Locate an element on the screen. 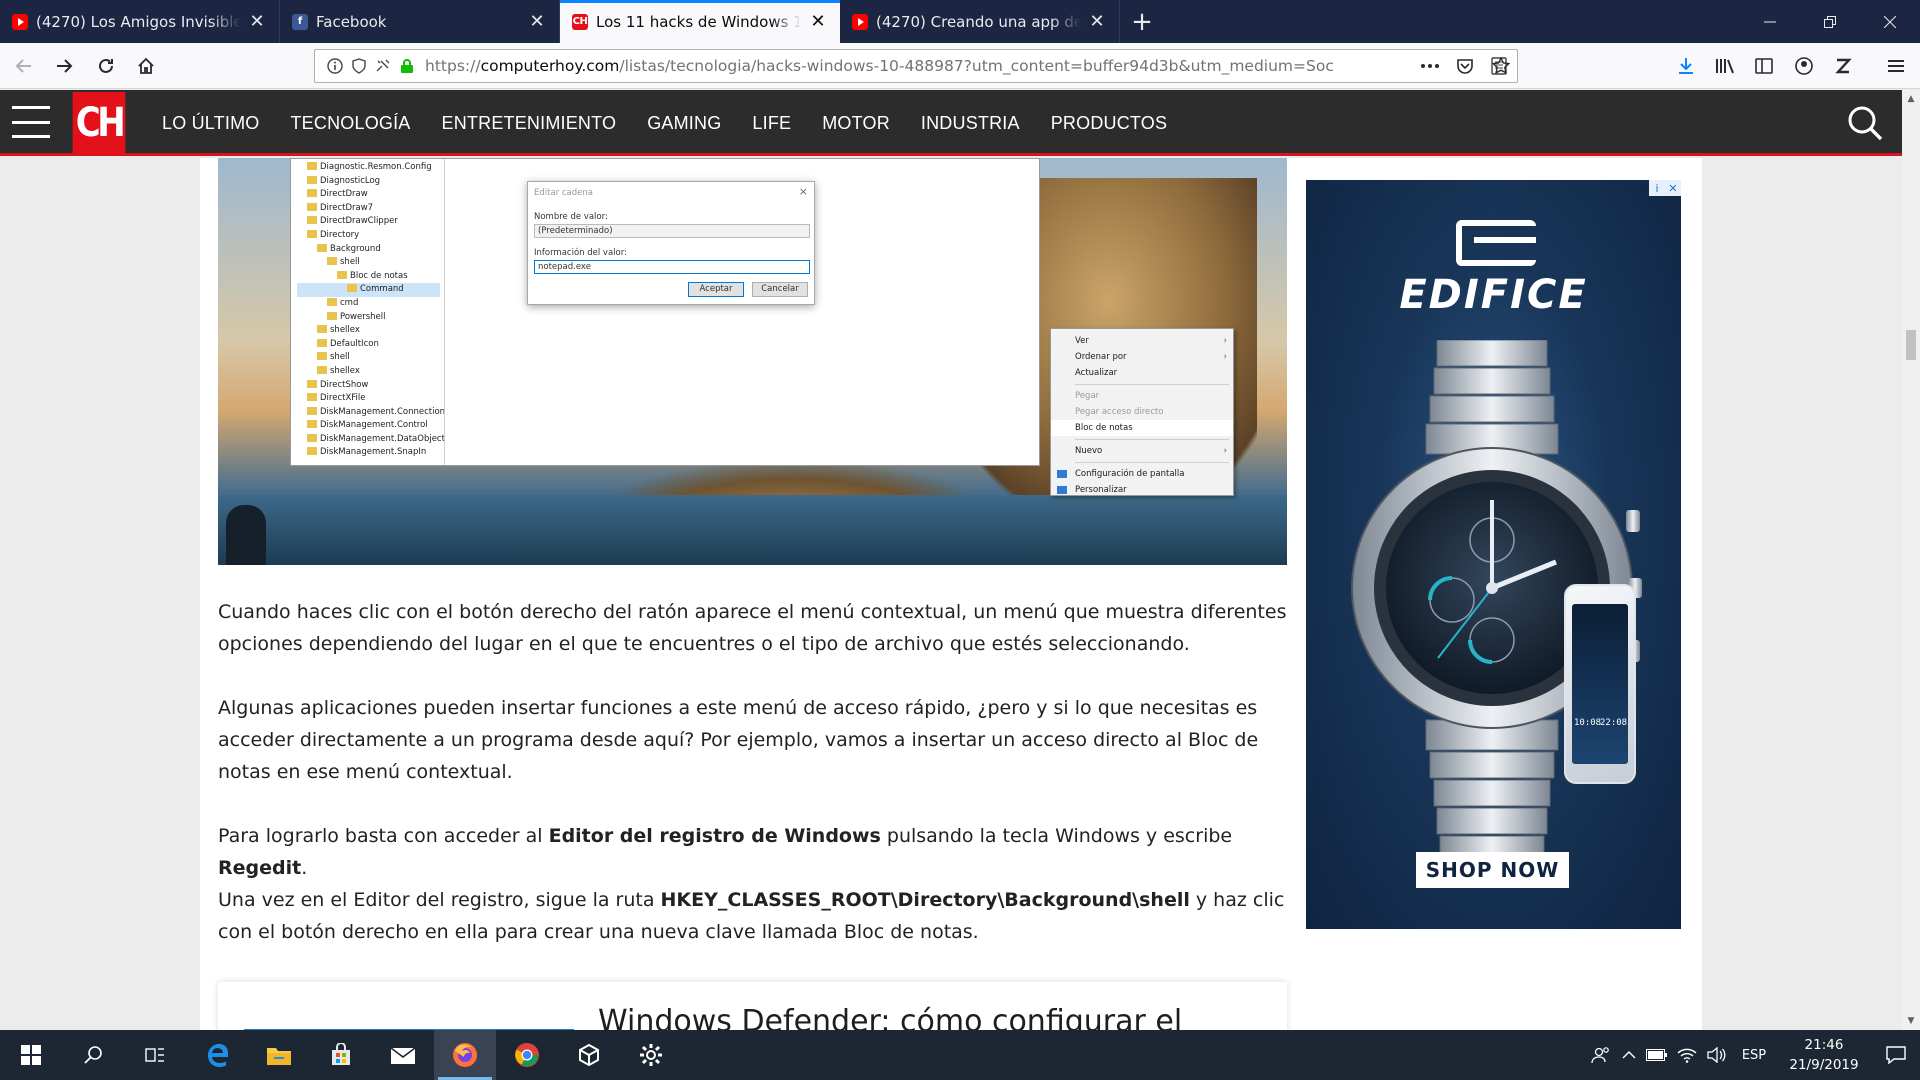 The image size is (1920, 1080). new-tab-button: + is located at coordinates (1142, 21).